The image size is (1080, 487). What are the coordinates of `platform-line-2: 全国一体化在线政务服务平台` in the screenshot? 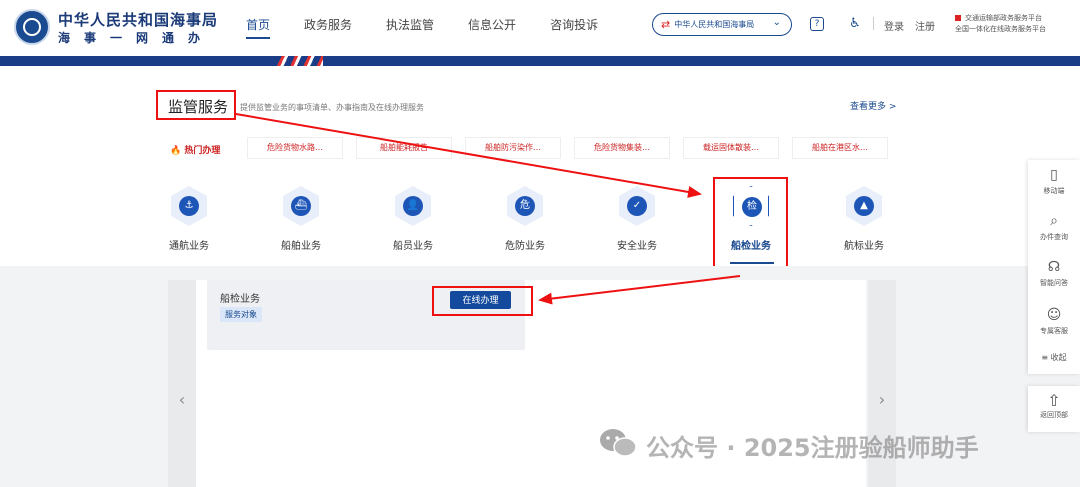 It's located at (1000, 29).